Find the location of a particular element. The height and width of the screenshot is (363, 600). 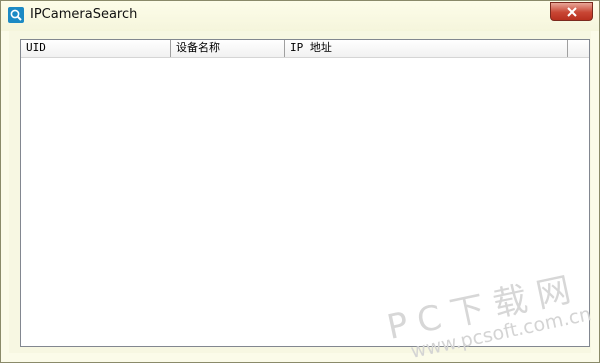

close-icon is located at coordinates (572, 12).